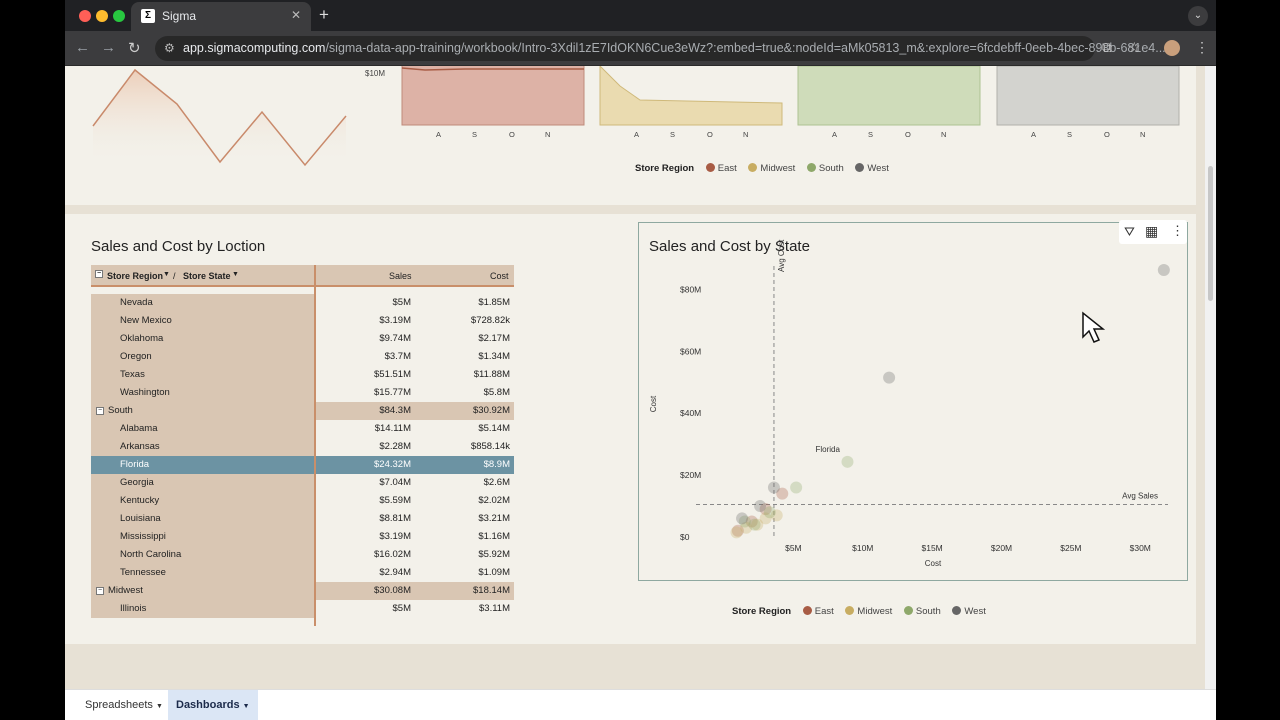 Image resolution: width=1280 pixels, height=720 pixels. Describe the element at coordinates (235, 274) in the screenshot. I see `state-sort-icon: ▼` at that location.